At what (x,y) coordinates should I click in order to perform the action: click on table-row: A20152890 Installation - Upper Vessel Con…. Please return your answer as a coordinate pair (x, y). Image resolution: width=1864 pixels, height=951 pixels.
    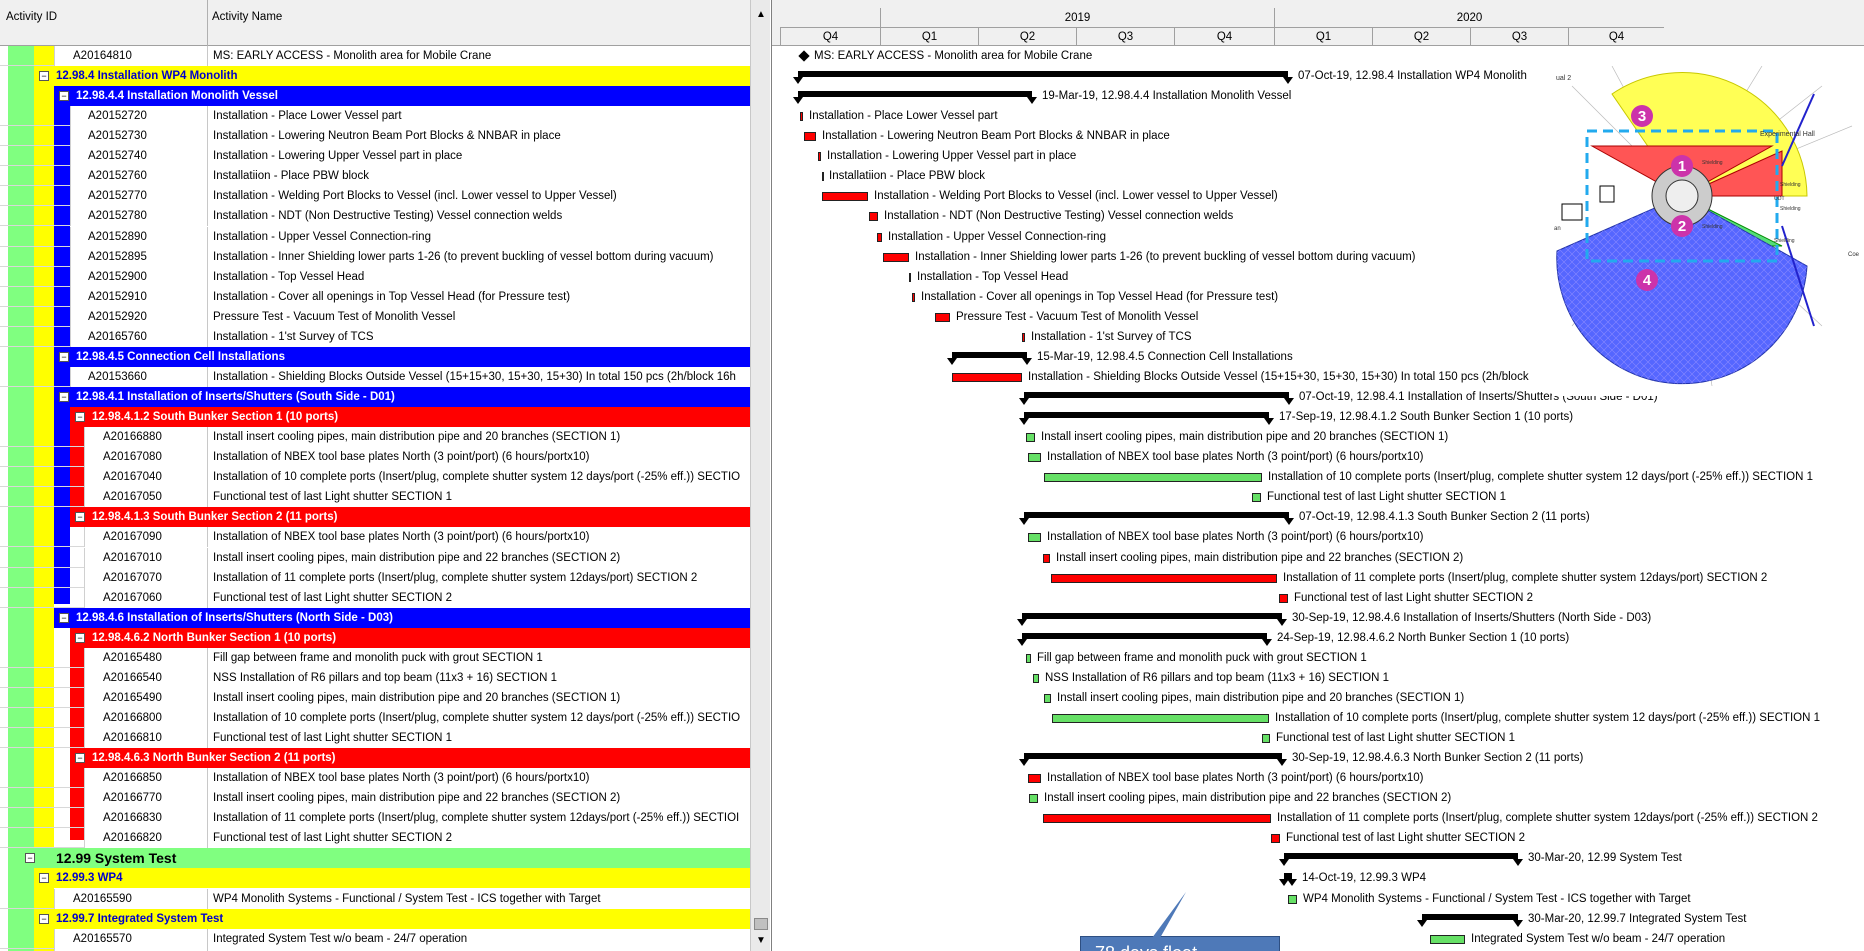
    Looking at the image, I should click on (375, 236).